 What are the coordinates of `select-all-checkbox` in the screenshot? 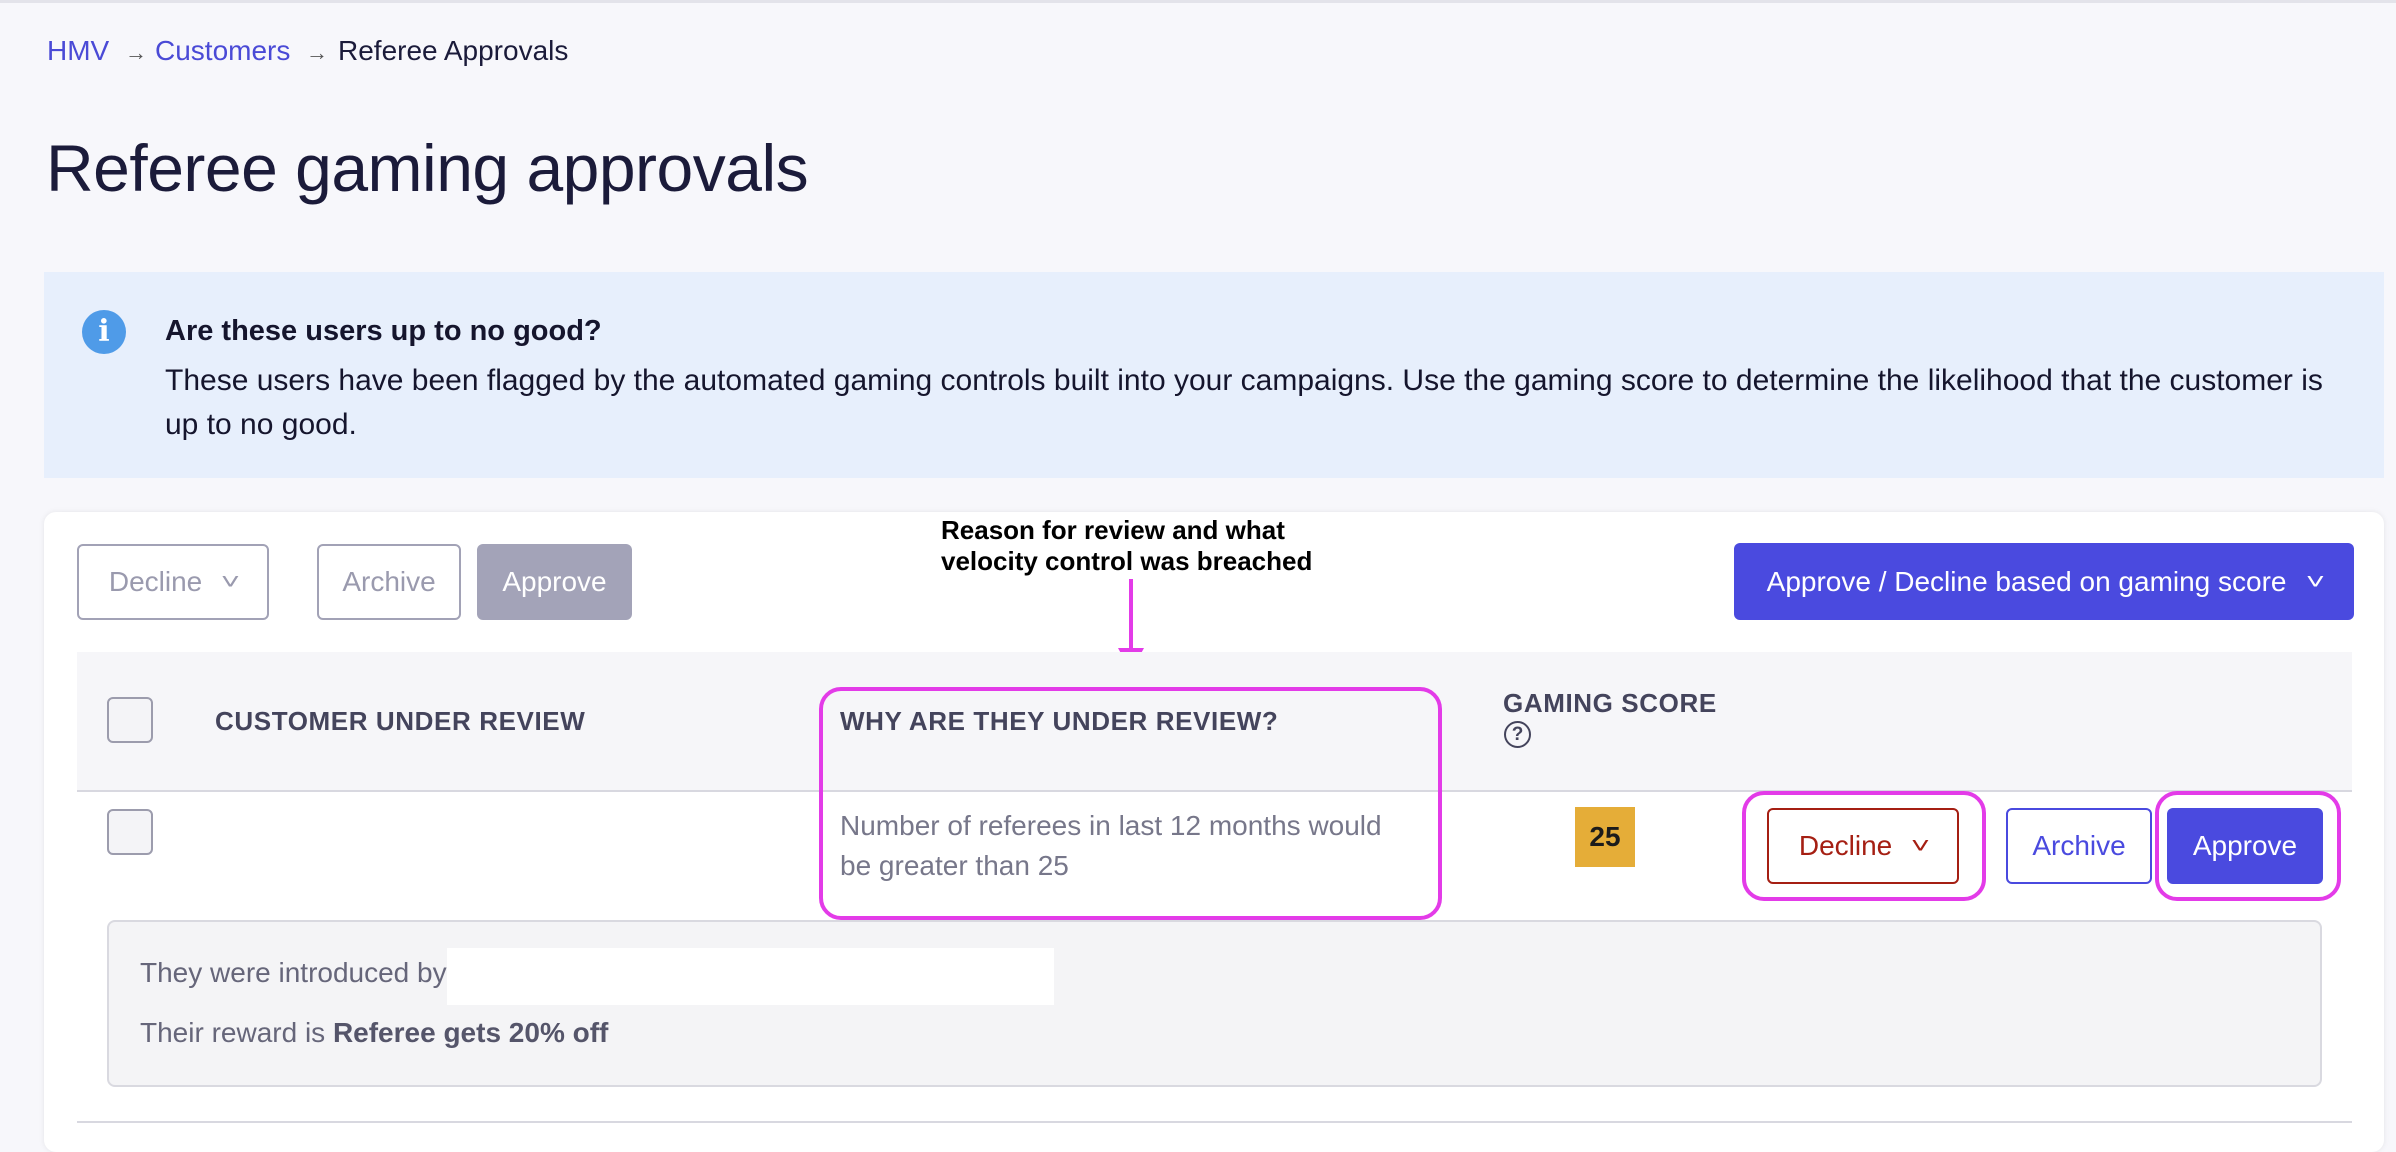 It's located at (130, 720).